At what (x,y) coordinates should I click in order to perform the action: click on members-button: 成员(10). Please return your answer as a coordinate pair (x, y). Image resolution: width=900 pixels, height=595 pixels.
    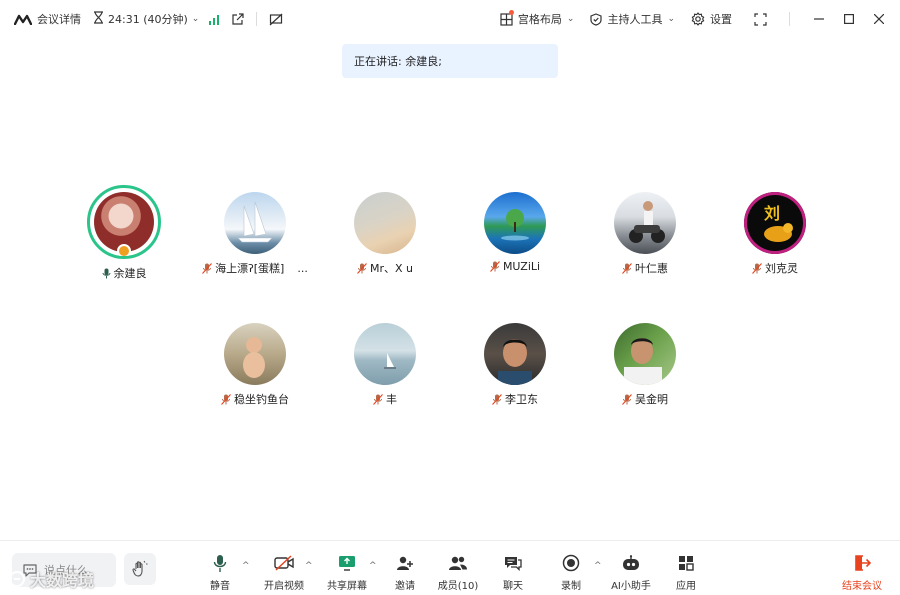
    Looking at the image, I should click on (458, 572).